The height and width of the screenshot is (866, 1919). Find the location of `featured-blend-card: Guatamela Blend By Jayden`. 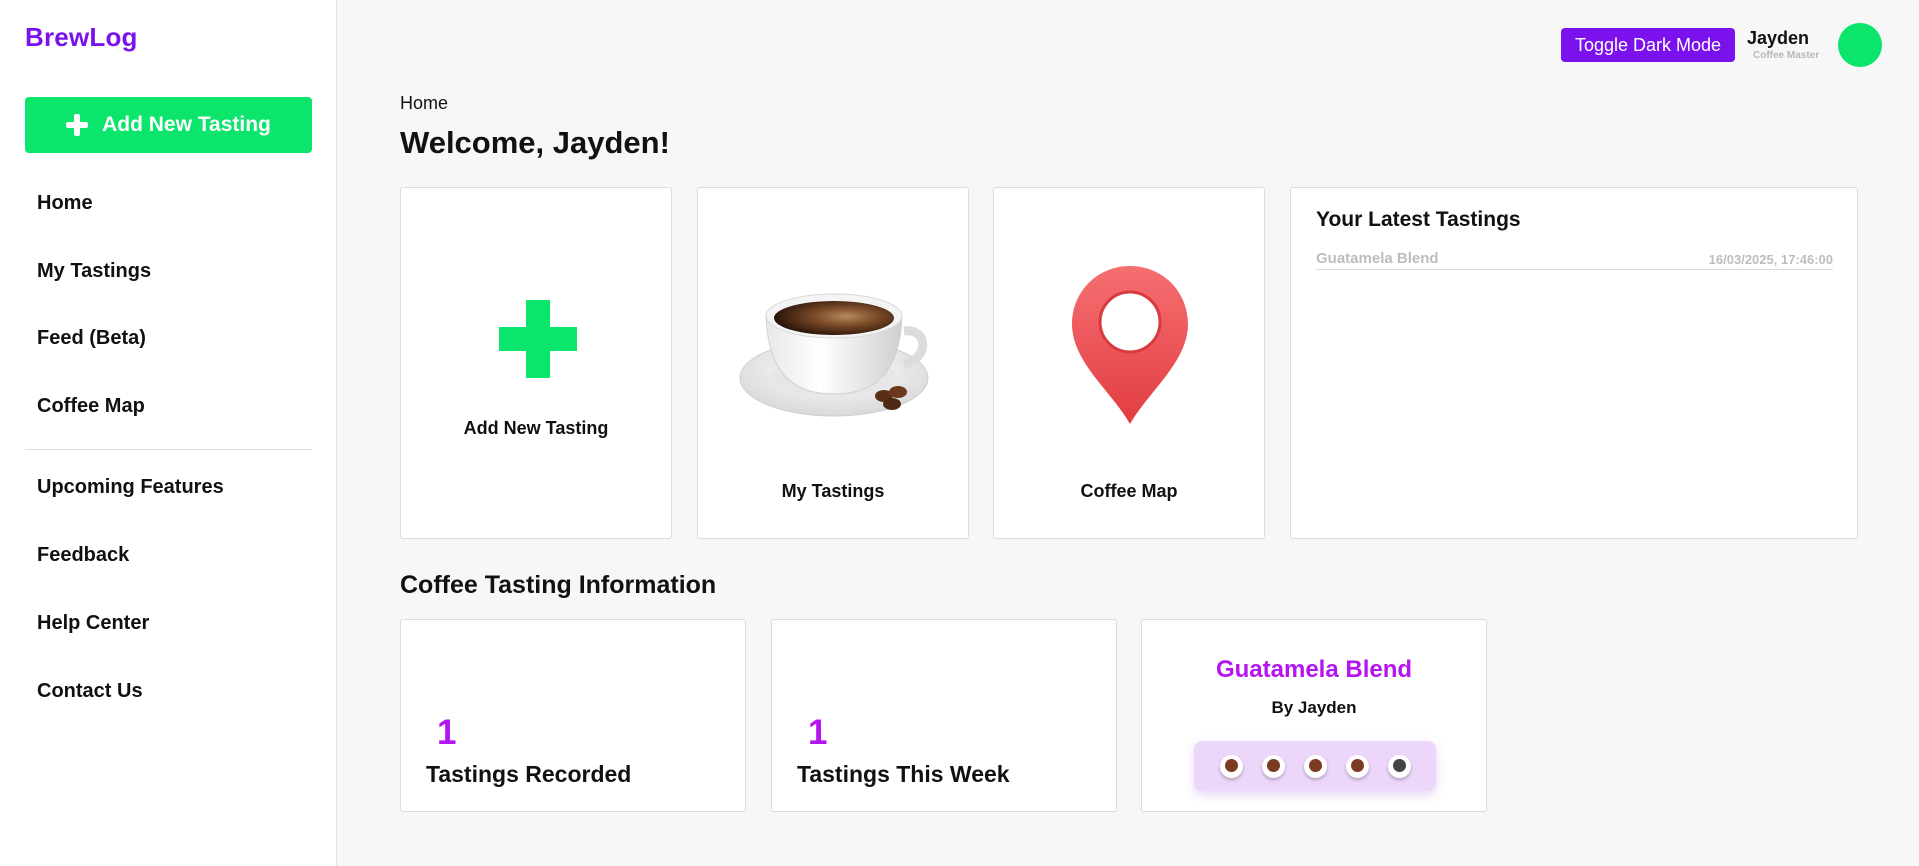

featured-blend-card: Guatamela Blend By Jayden is located at coordinates (1314, 715).